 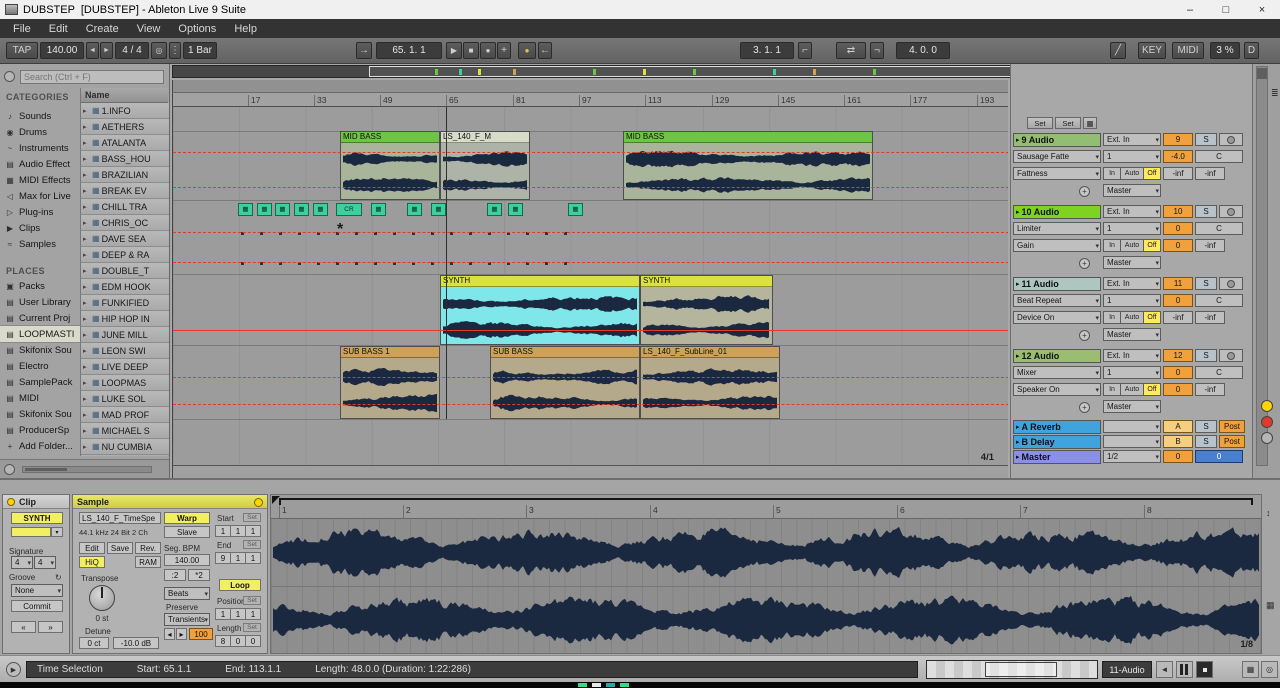 What do you see at coordinates (125, 351) in the screenshot?
I see `file-row: ▸ ▦ LEON SWI` at bounding box center [125, 351].